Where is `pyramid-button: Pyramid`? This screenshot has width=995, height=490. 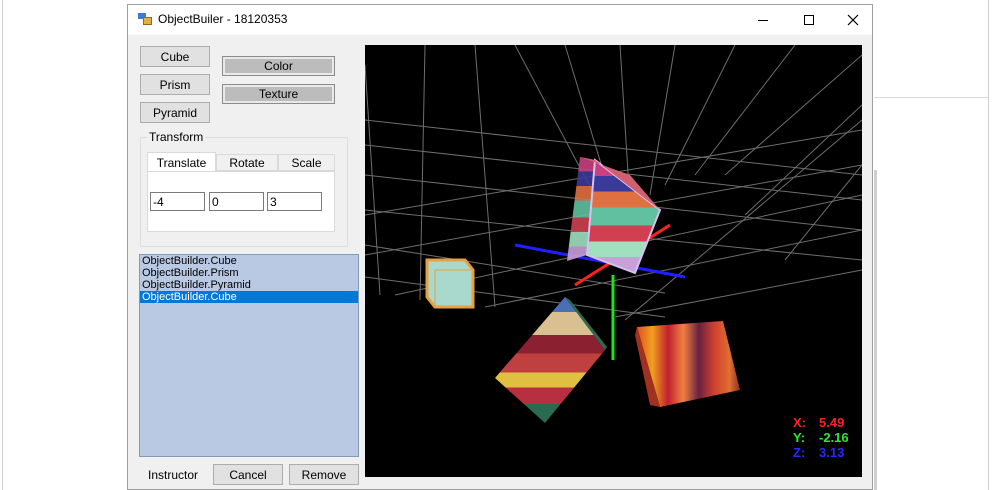
pyramid-button: Pyramid is located at coordinates (175, 112).